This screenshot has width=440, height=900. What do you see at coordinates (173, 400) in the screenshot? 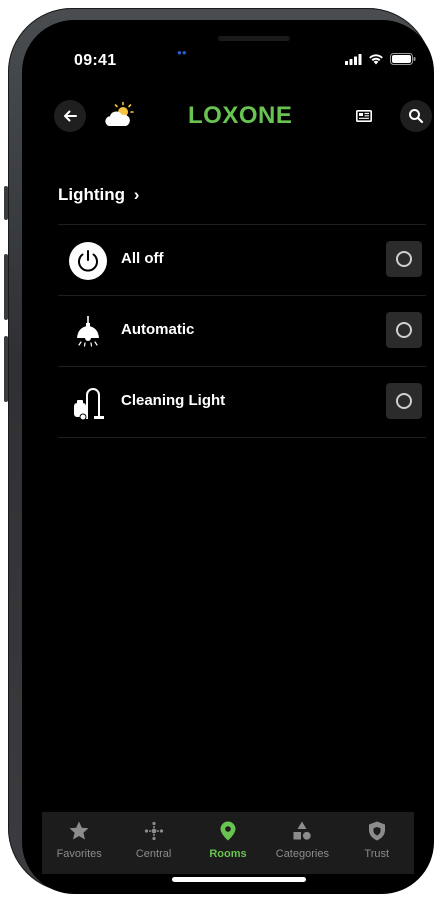
I see `item-label: Cleaning Light` at bounding box center [173, 400].